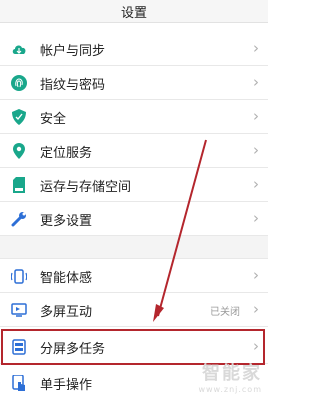  What do you see at coordinates (180, 230) in the screenshot?
I see `annotation-arrow` at bounding box center [180, 230].